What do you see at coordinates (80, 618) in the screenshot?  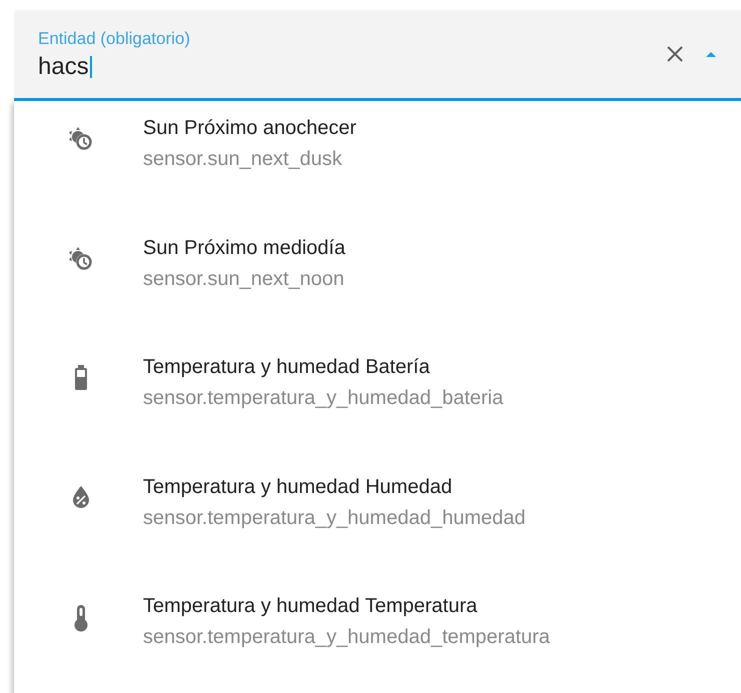 I see `thermometer-icon` at bounding box center [80, 618].